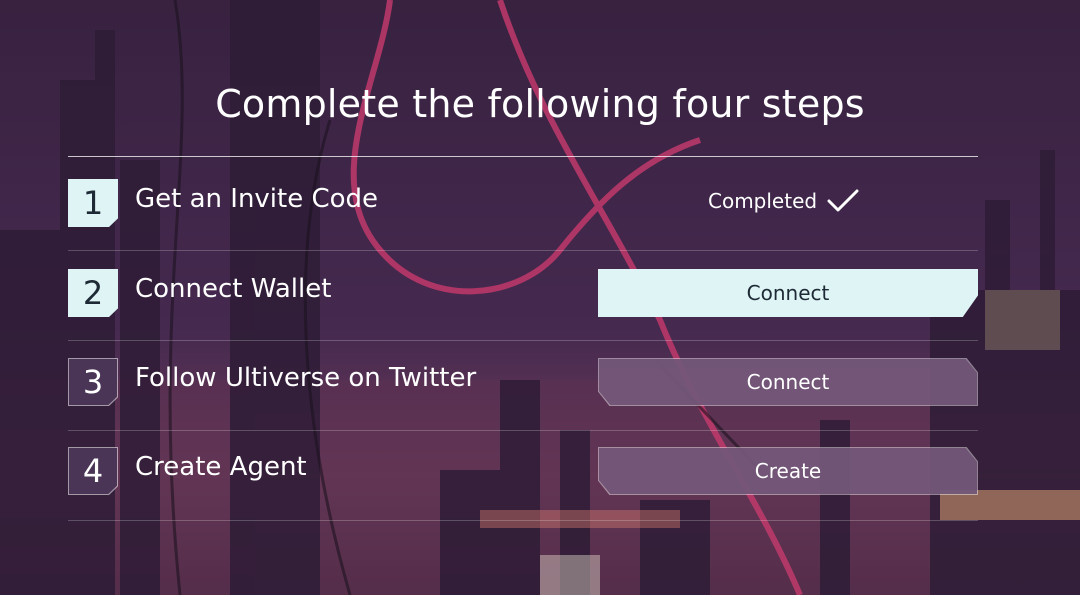 This screenshot has width=1080, height=595. Describe the element at coordinates (257, 199) in the screenshot. I see `step-1-label: Get an Invite Code` at that location.